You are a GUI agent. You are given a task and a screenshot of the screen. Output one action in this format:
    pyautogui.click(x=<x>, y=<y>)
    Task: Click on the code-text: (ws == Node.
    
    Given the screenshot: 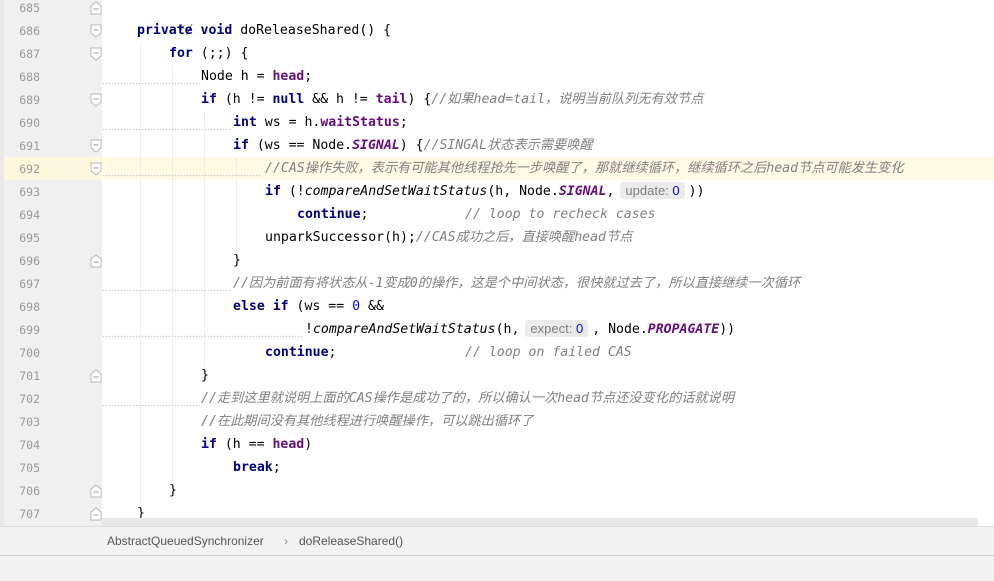 What is the action you would take?
    pyautogui.click(x=300, y=145)
    